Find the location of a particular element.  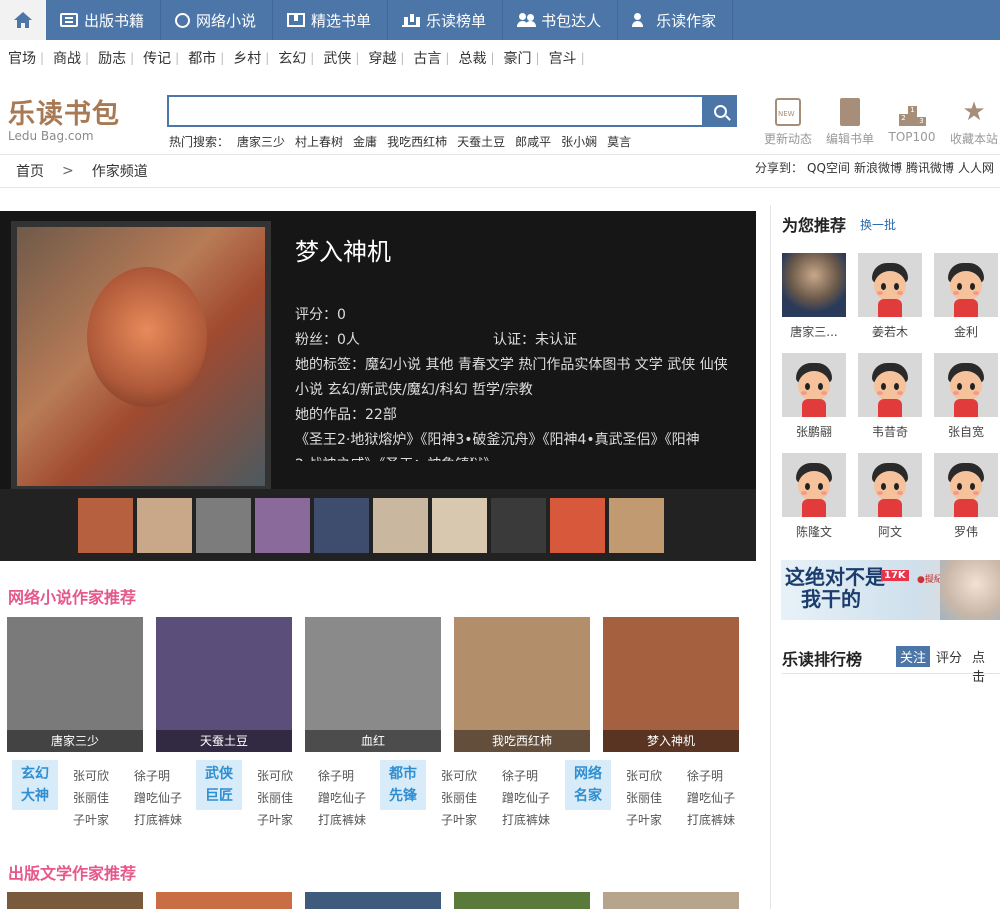

edit-list-button: 编辑书单 is located at coordinates (850, 122).